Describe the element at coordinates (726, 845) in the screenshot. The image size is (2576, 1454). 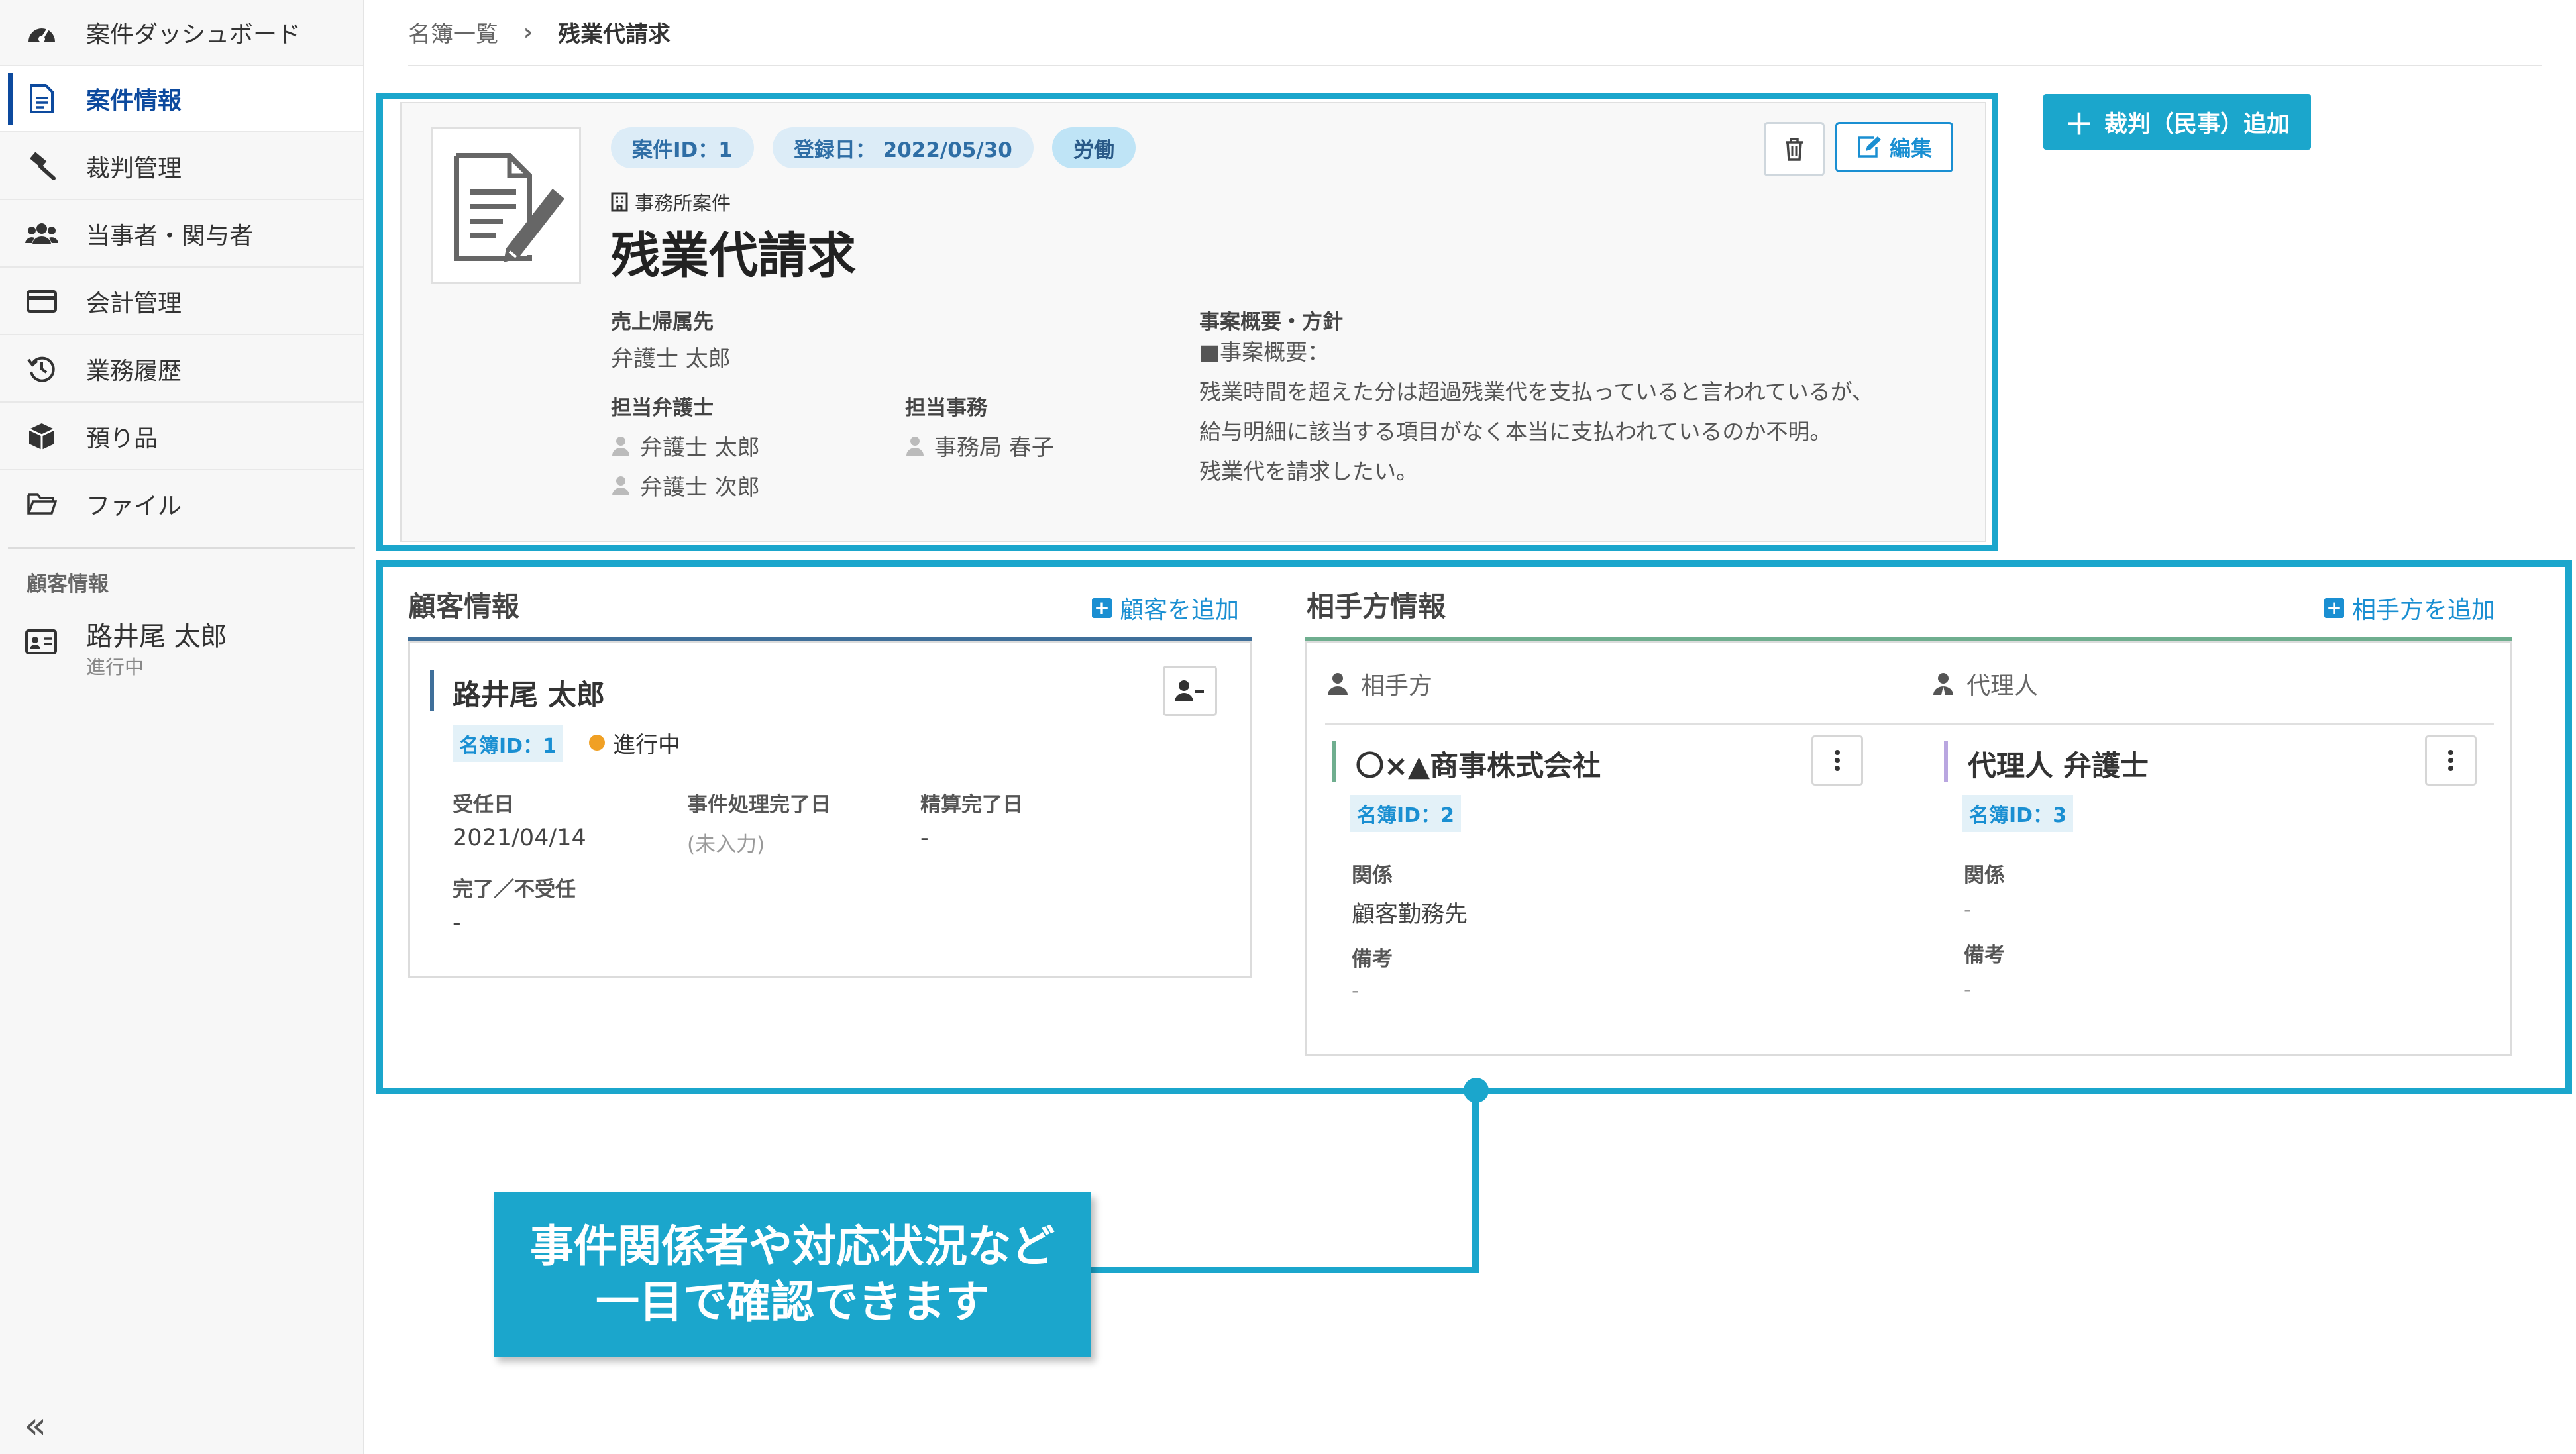
I see `done-date-value: (未入力)` at that location.